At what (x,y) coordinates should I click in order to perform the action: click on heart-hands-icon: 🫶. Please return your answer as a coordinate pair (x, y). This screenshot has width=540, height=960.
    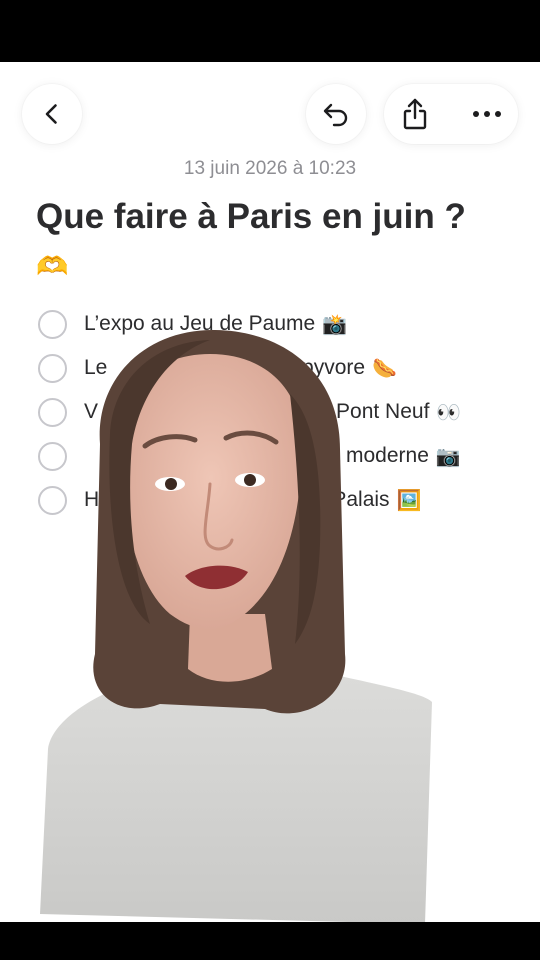
    Looking at the image, I should click on (52, 267).